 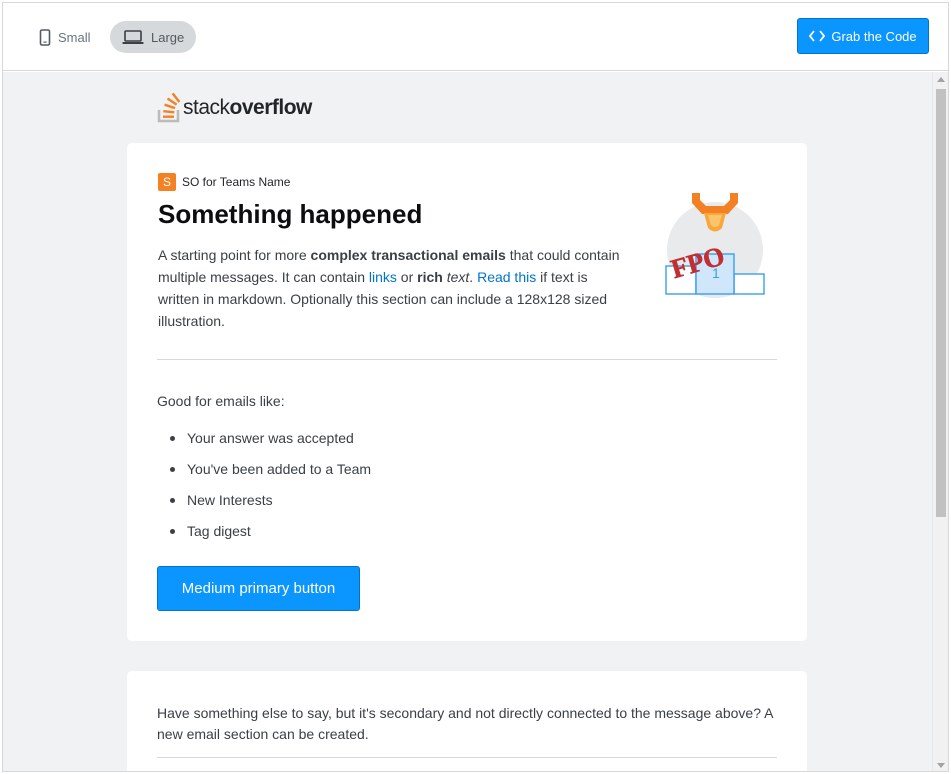 What do you see at coordinates (430, 277) in the screenshot?
I see `intro-bold-text: rich` at bounding box center [430, 277].